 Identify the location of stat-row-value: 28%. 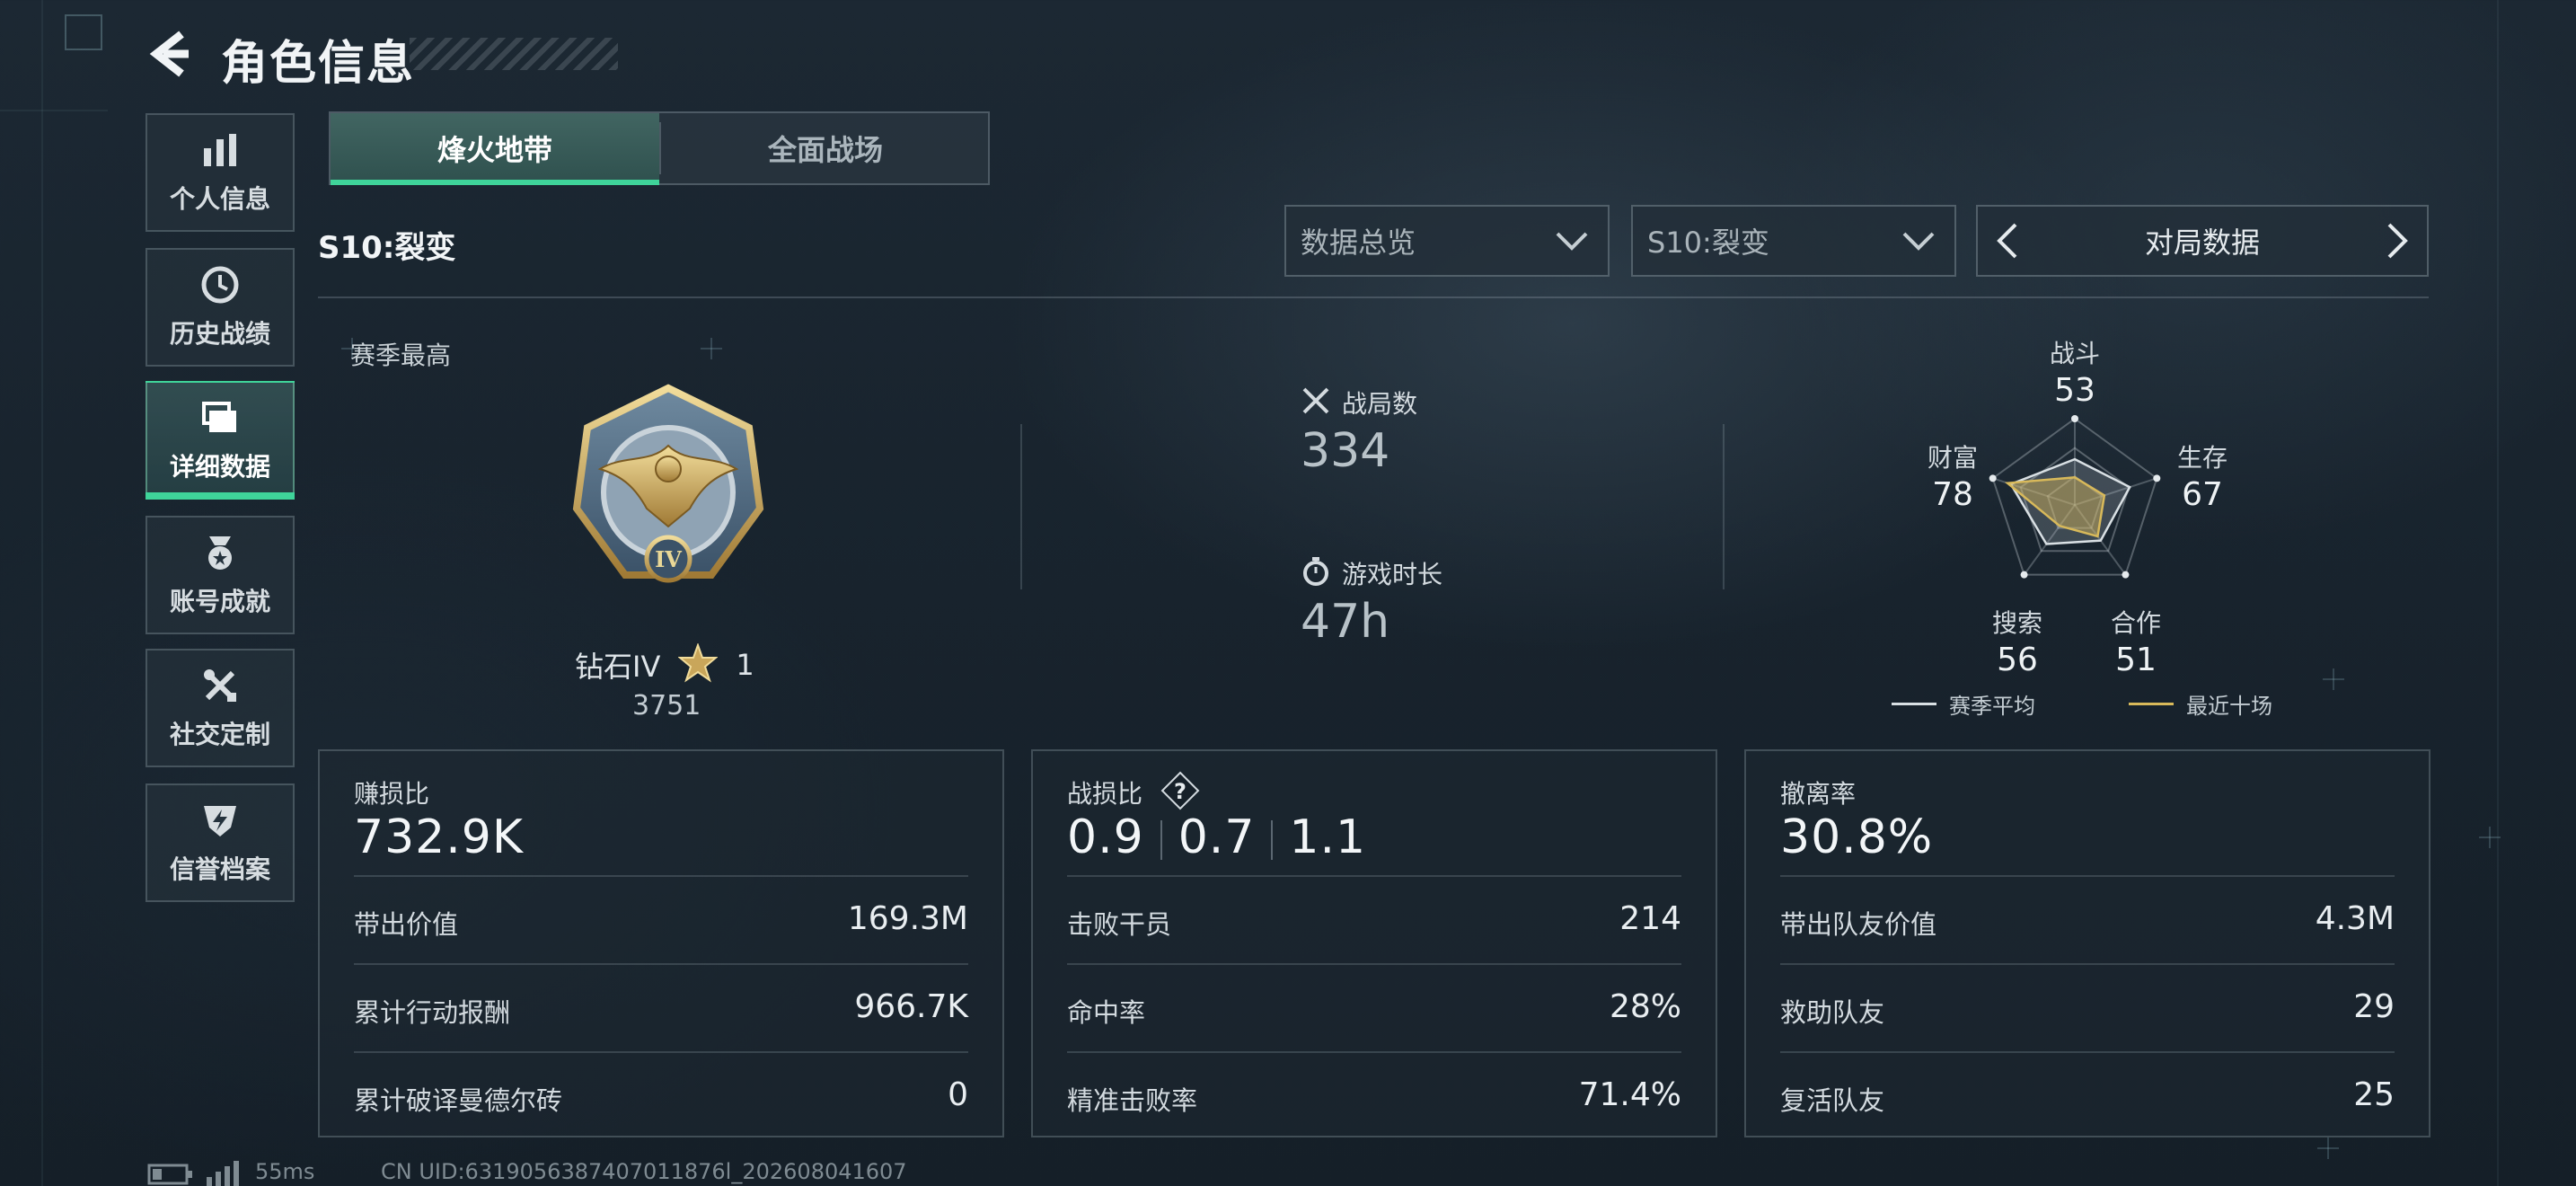
(1645, 1006).